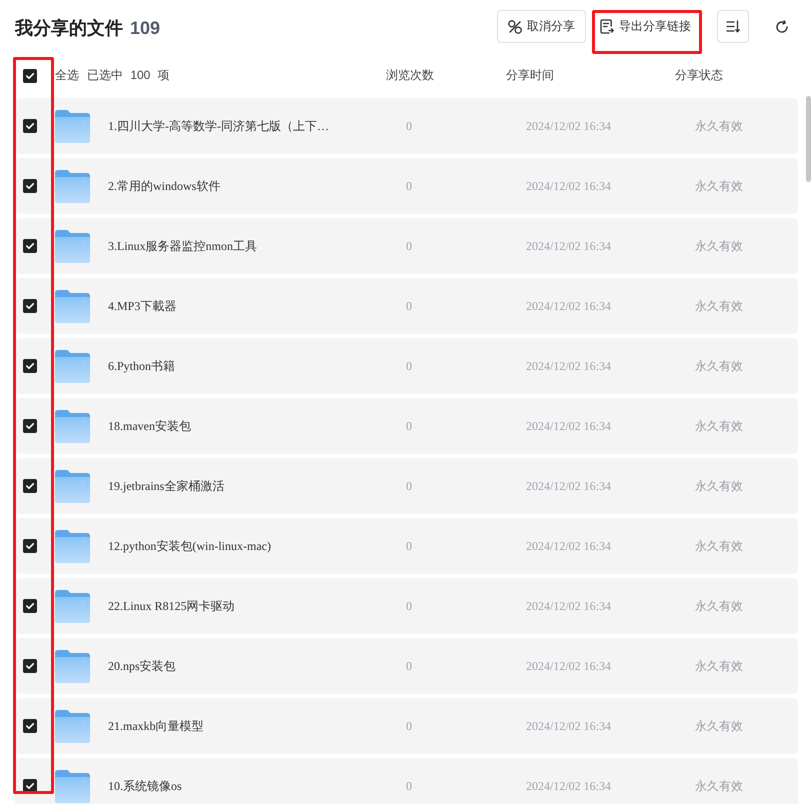  I want to click on file-name: 18.maven安装包, so click(150, 426).